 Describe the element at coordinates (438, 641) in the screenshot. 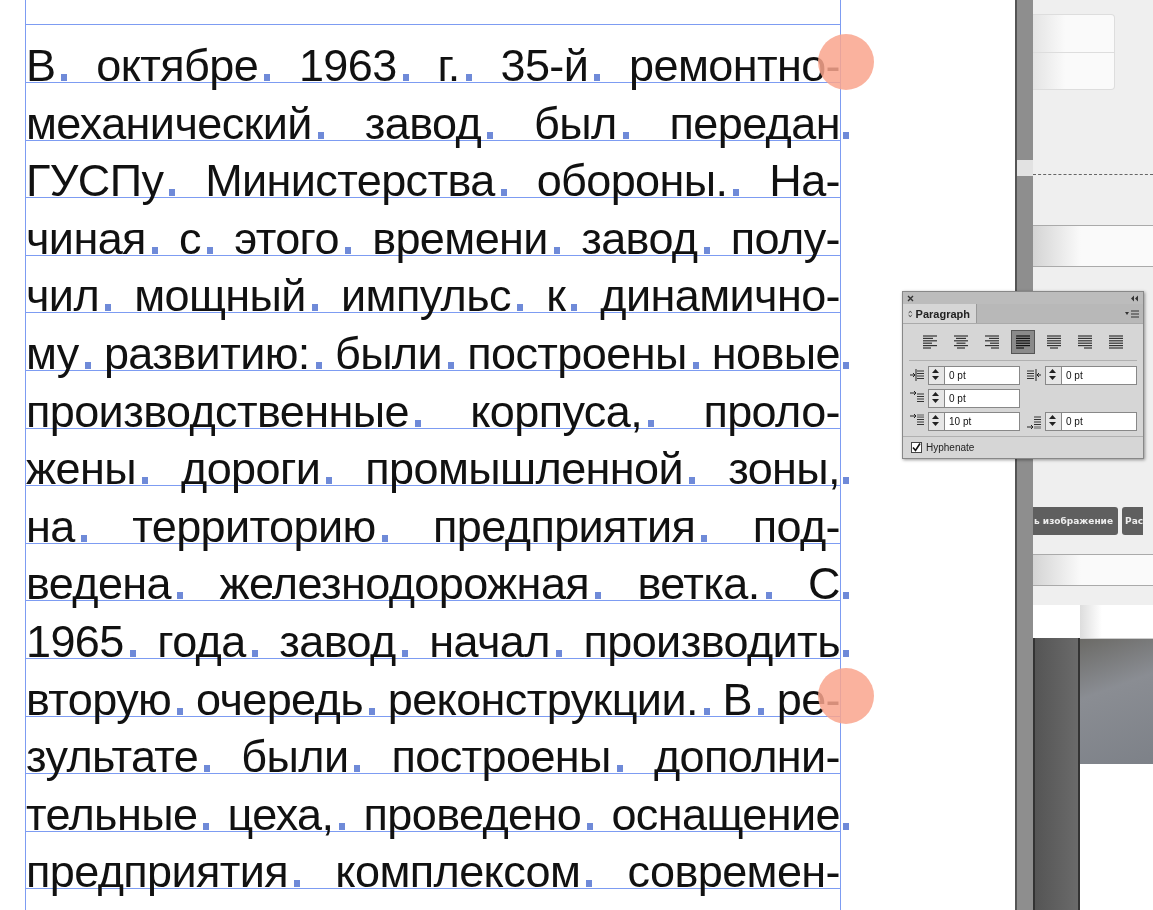

I see `text-line: 1965 года завод начал производить` at that location.